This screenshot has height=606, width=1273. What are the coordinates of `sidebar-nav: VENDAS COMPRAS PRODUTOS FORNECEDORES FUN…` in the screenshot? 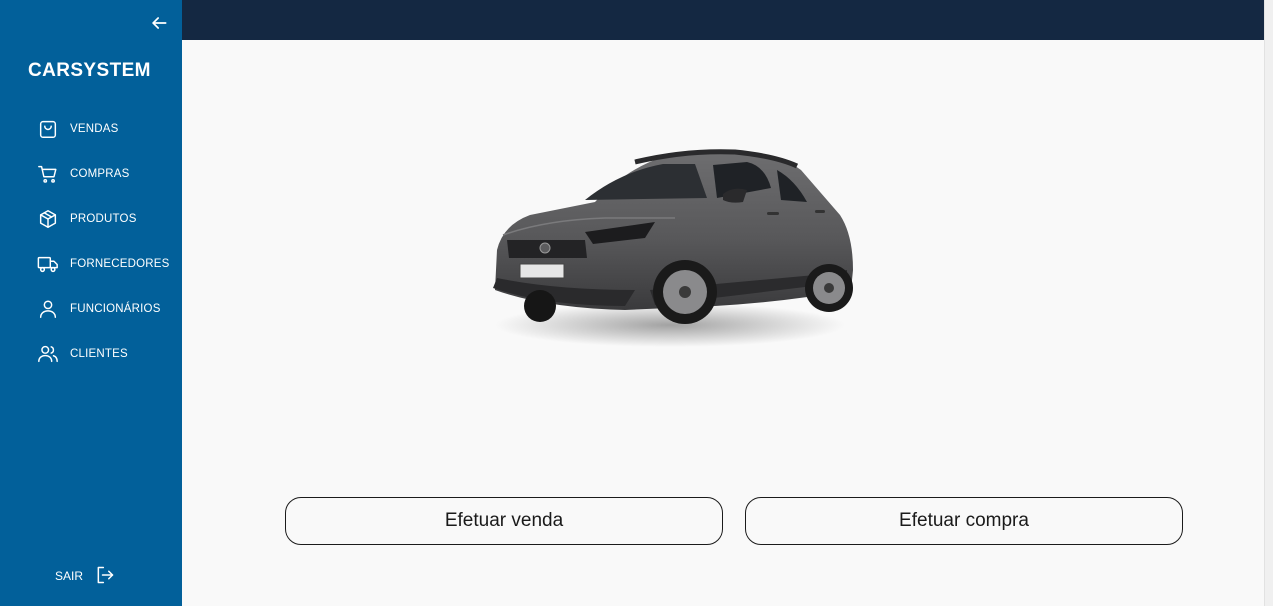 It's located at (91, 251).